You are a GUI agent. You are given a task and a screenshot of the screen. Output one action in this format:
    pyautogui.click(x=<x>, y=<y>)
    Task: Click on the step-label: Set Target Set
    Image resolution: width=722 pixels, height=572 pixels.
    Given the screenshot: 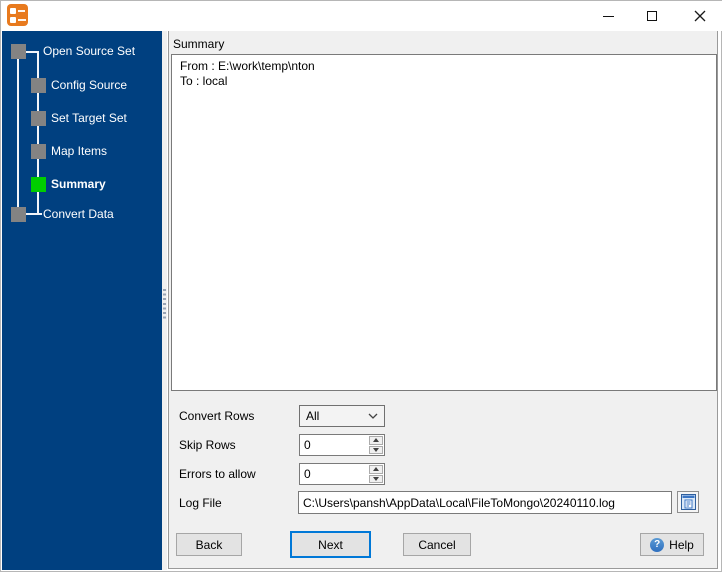 What is the action you would take?
    pyautogui.click(x=89, y=118)
    